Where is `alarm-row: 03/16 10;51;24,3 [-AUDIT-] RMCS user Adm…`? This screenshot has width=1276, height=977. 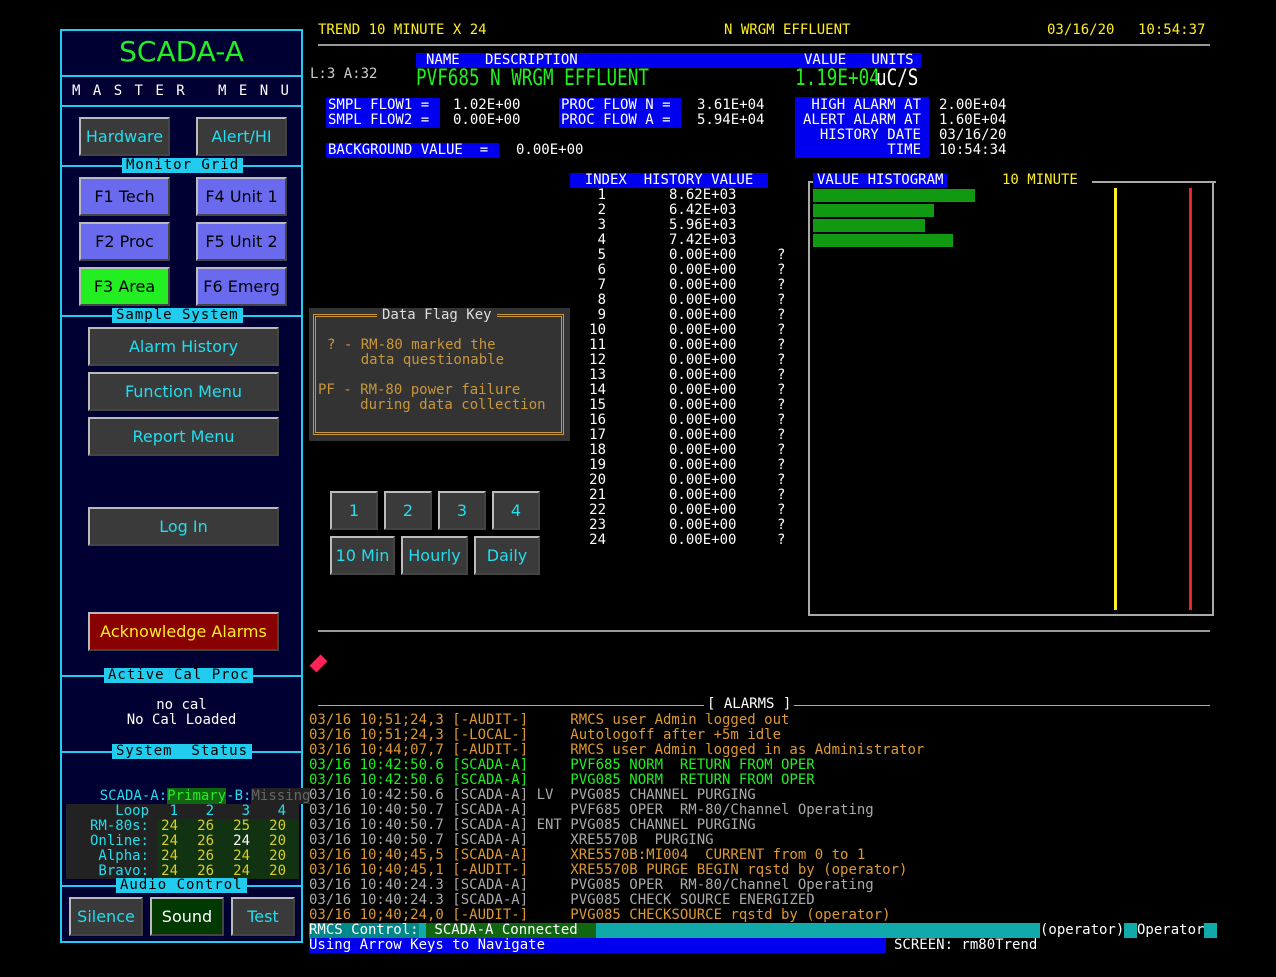 alarm-row: 03/16 10;51;24,3 [-AUDIT-] RMCS user Adm… is located at coordinates (549, 720).